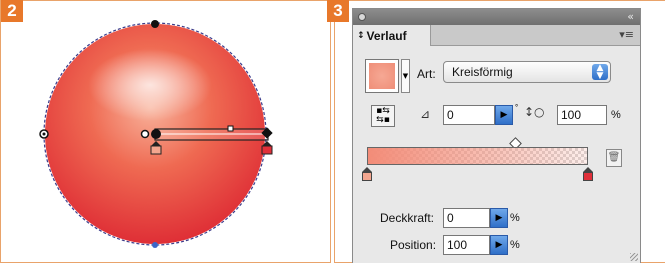  What do you see at coordinates (405, 76) in the screenshot?
I see `dropdown-arrow-icon: ▼` at bounding box center [405, 76].